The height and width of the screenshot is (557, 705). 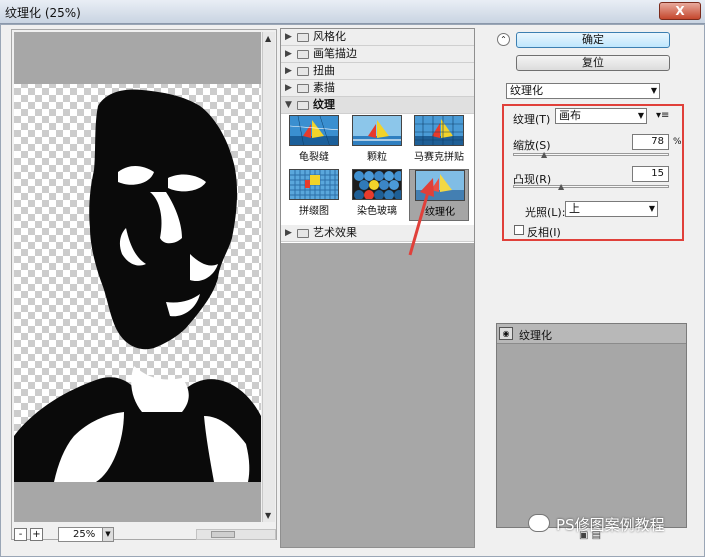 I want to click on scroll-up-icon: ▲, so click(x=268, y=38).